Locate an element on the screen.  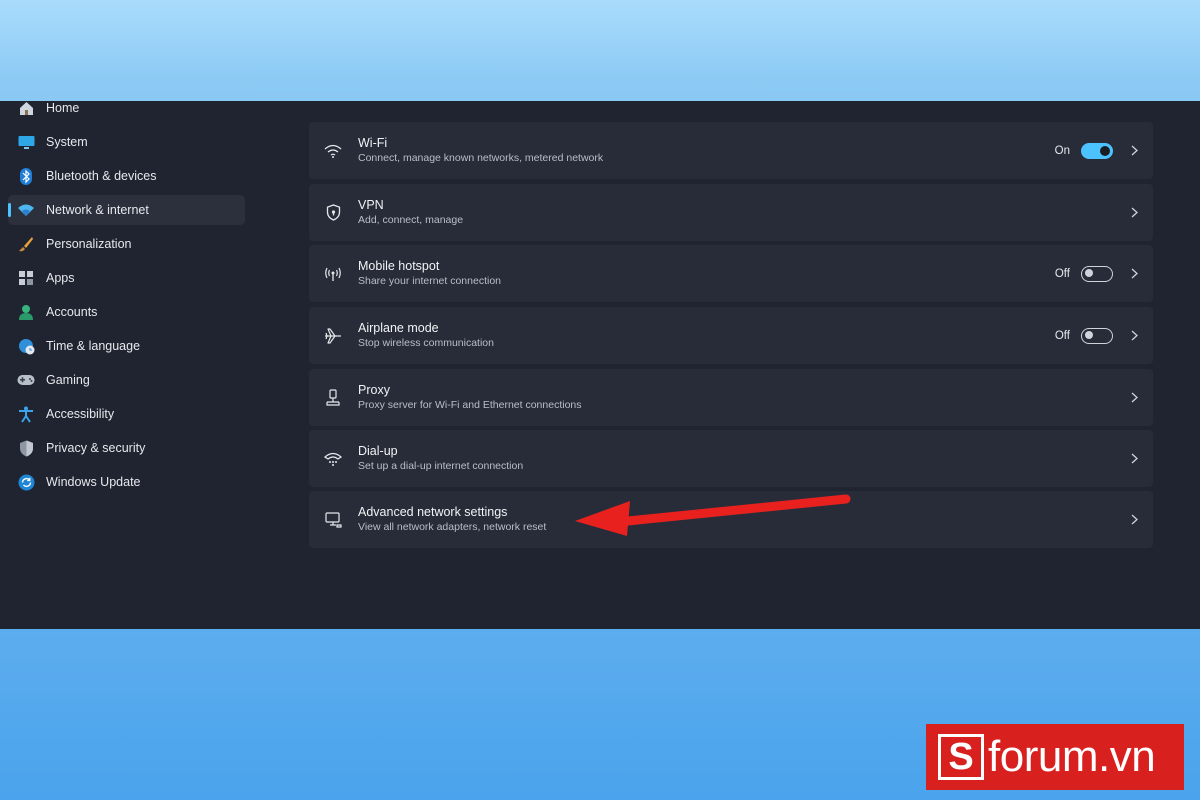
setting-title: Advanced network settings is located at coordinates (433, 512).